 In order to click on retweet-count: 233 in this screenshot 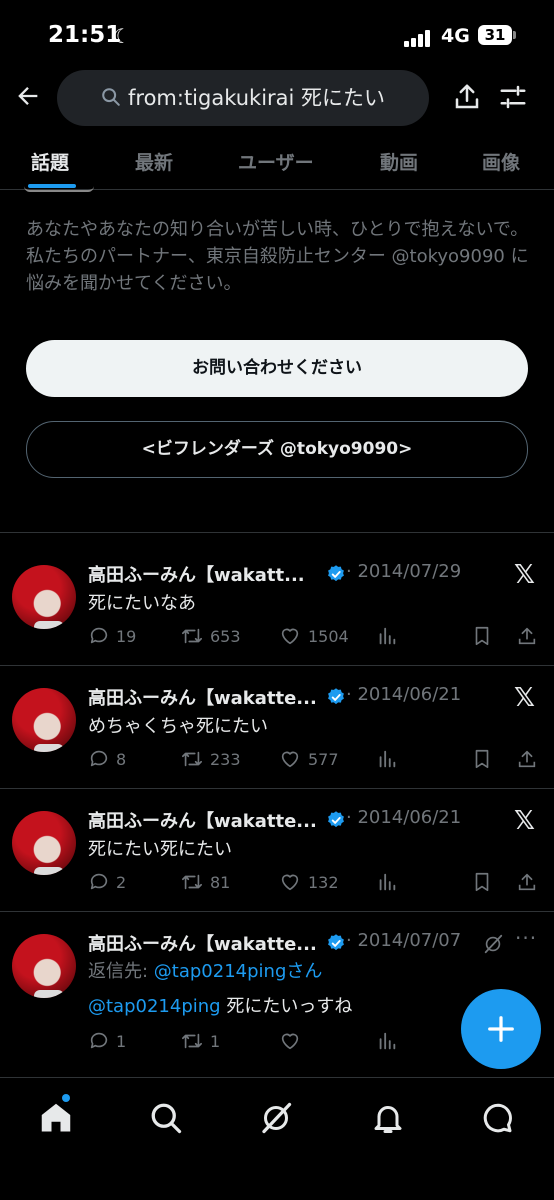, I will do `click(225, 759)`.